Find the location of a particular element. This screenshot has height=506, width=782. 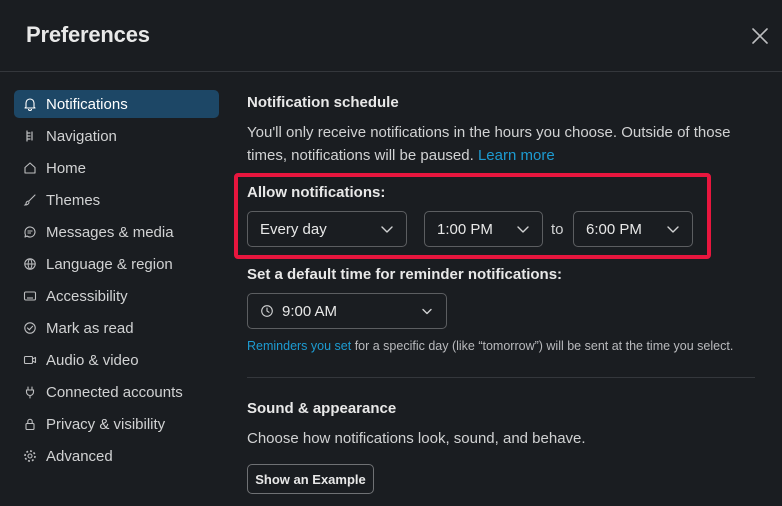

sidebar-item-notifications: Notifications is located at coordinates (116, 104).